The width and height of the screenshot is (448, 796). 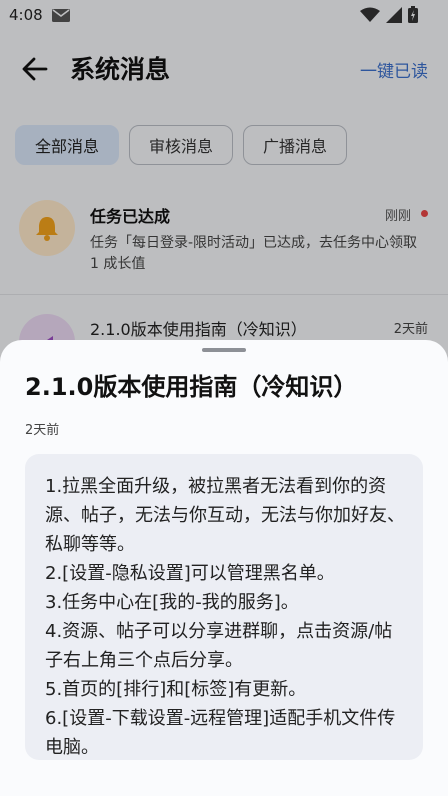 What do you see at coordinates (224, 350) in the screenshot?
I see `drag-handle` at bounding box center [224, 350].